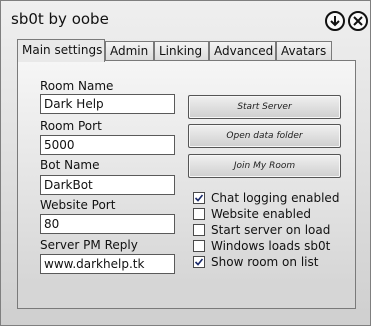 The image size is (371, 326). I want to click on tab-admin: Admin, so click(129, 50).